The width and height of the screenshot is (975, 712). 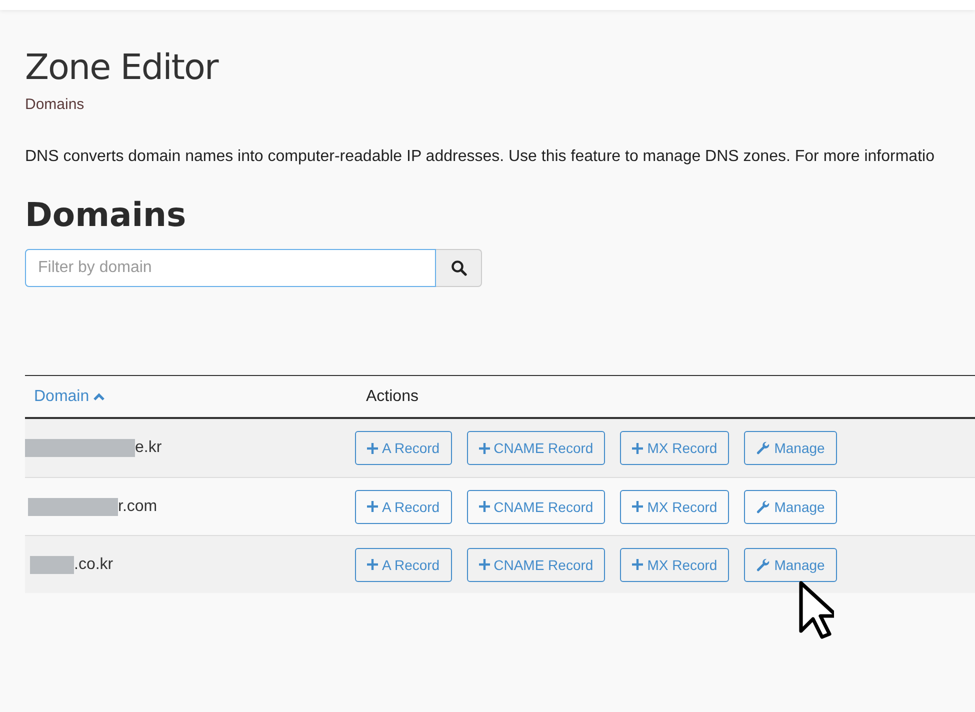 What do you see at coordinates (148, 448) in the screenshot?
I see `domain-name: e.kr` at bounding box center [148, 448].